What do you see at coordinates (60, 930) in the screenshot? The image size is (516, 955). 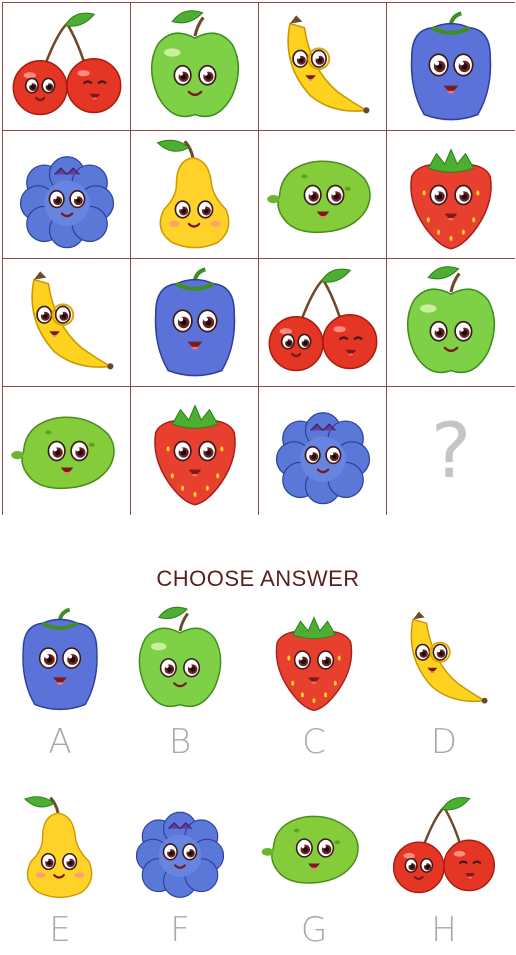 I see `answer-letter-e: E` at bounding box center [60, 930].